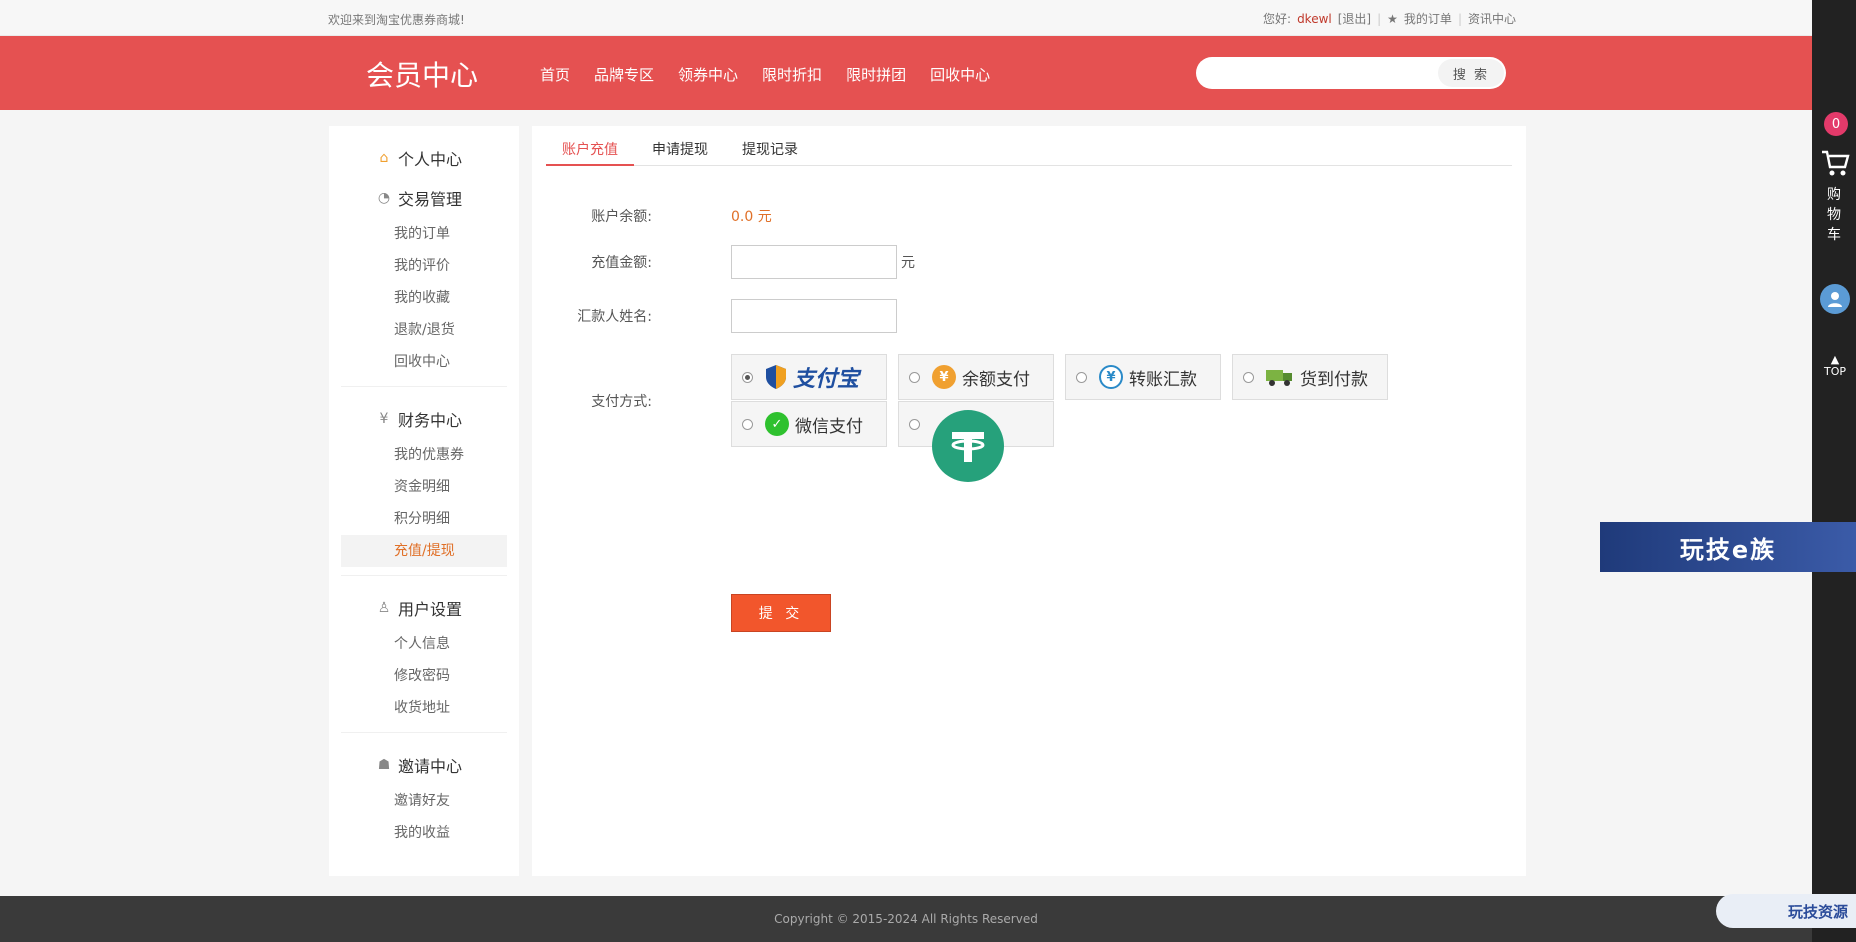 This screenshot has width=1856, height=942. Describe the element at coordinates (792, 74) in the screenshot. I see `nav-discount: 限时折扣` at that location.